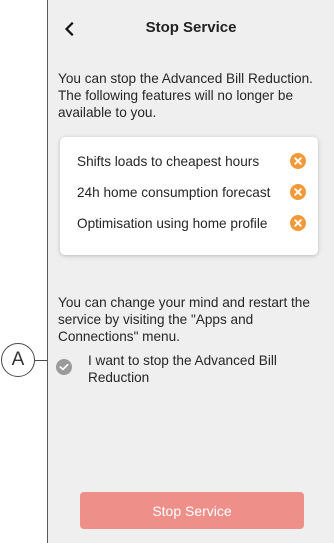 This screenshot has width=334, height=543. I want to click on checkmark-icon, so click(64, 367).